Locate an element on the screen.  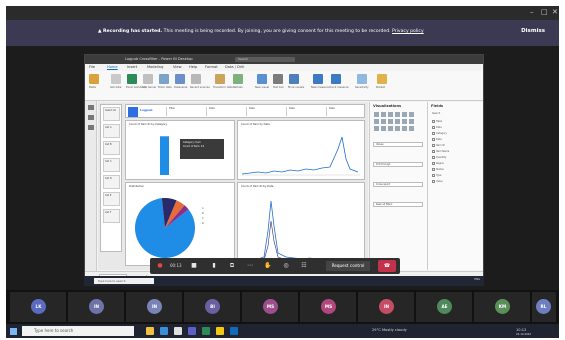
close-icon: ✕ is located at coordinates (555, 12).